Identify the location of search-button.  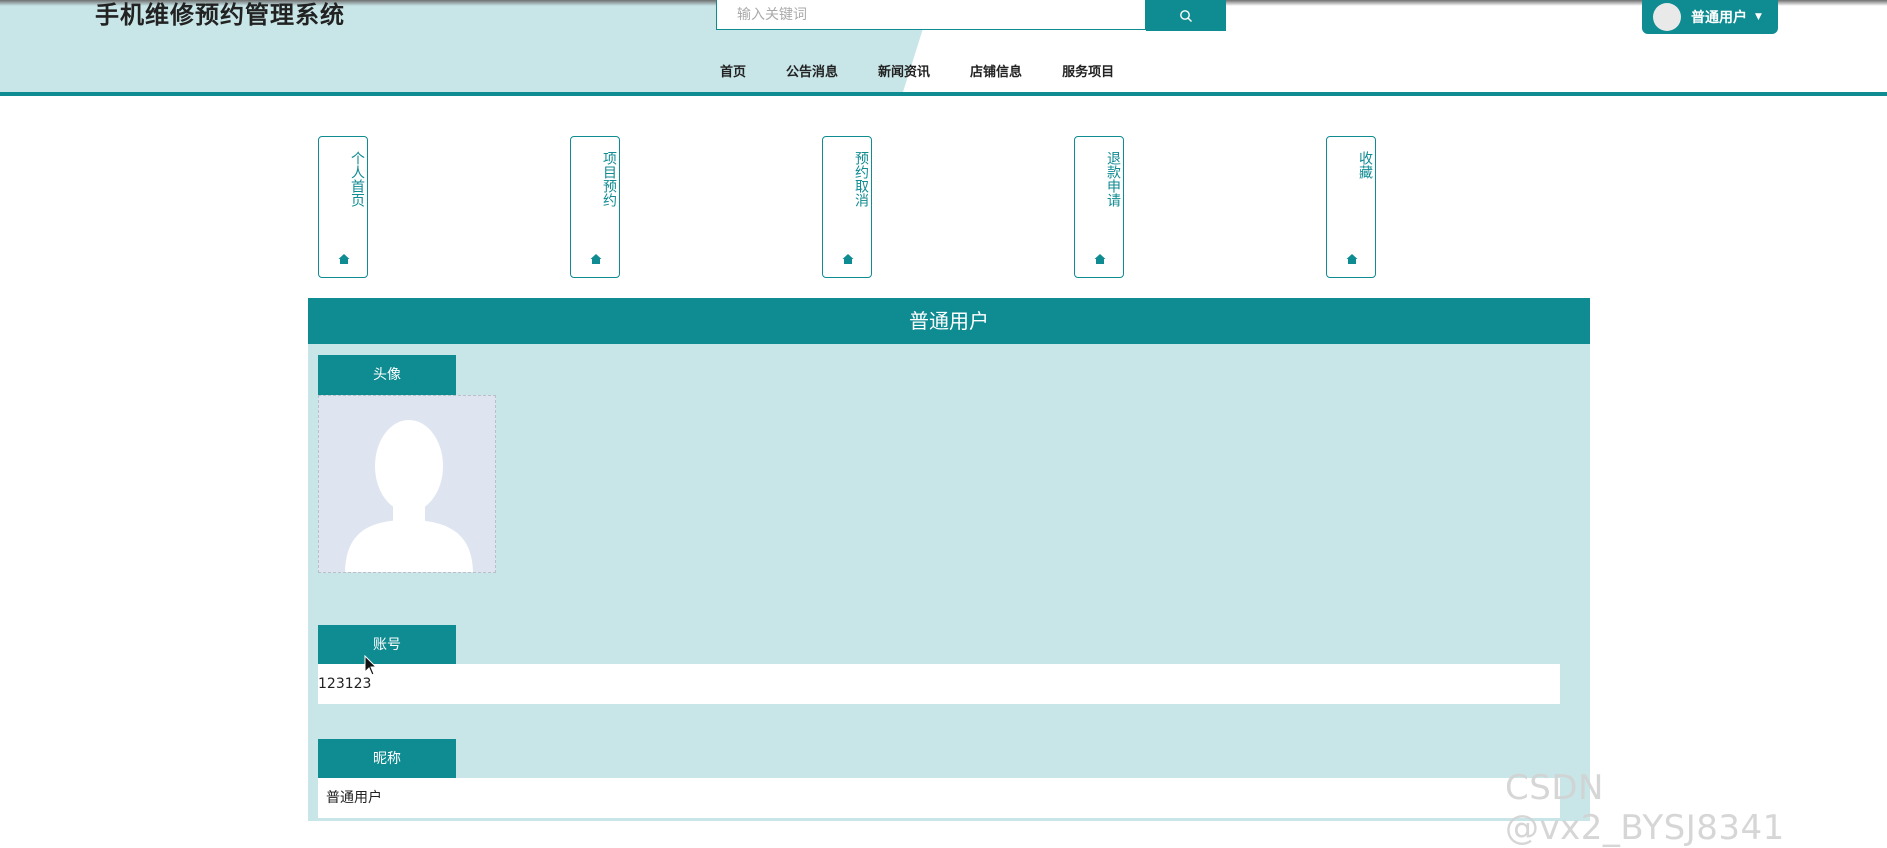
(1186, 15).